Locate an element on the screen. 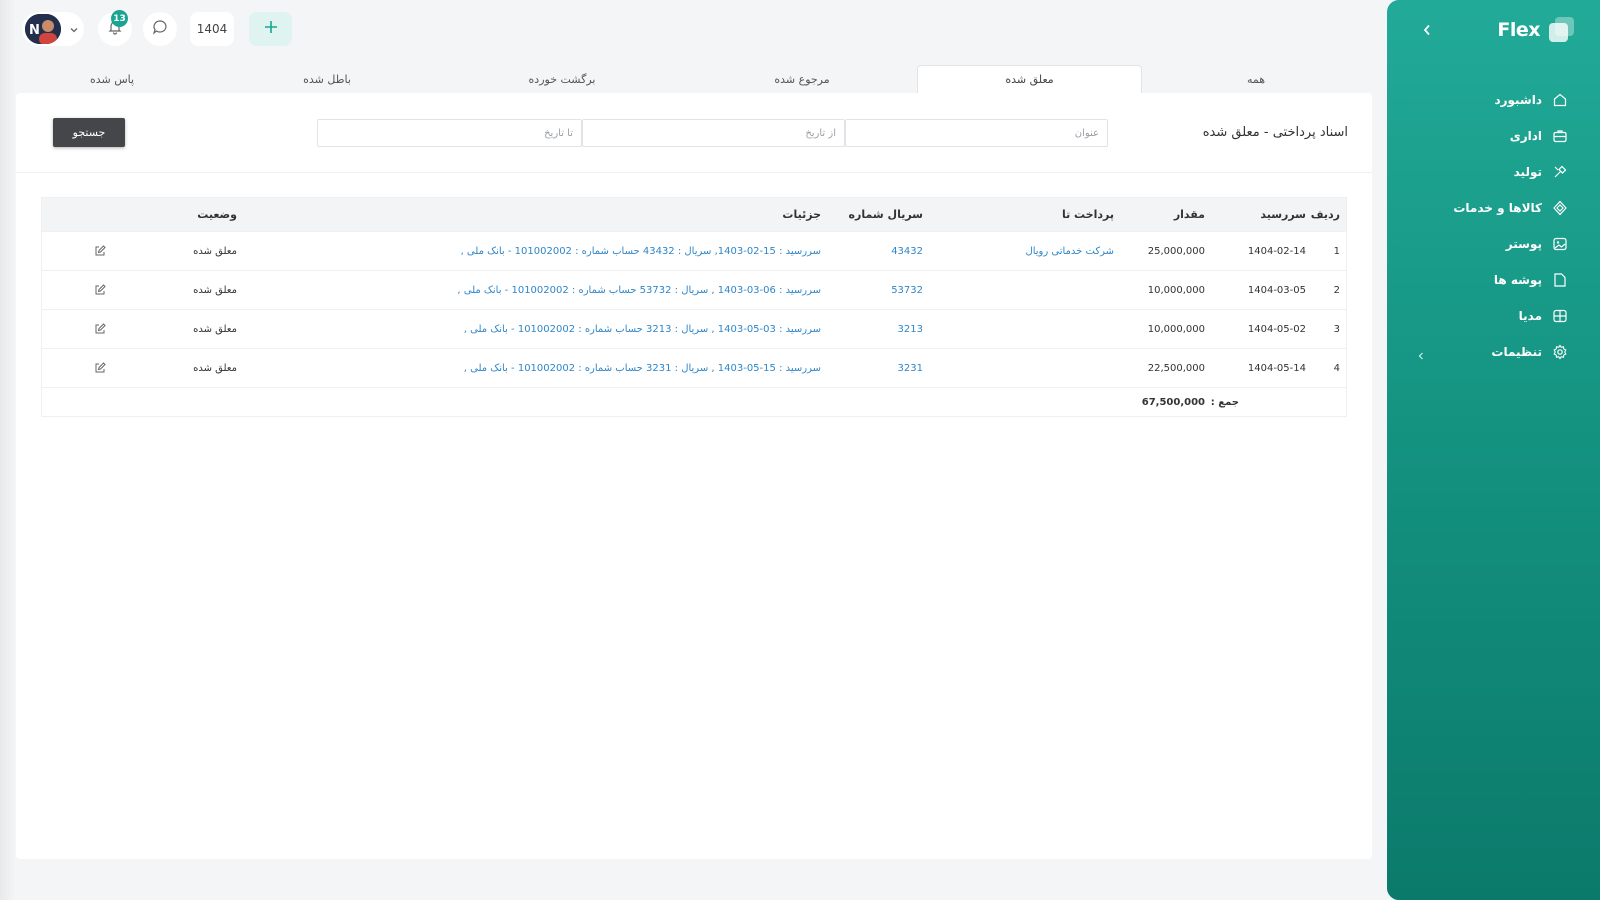 The width and height of the screenshot is (1600, 900). gear-icon is located at coordinates (1560, 352).